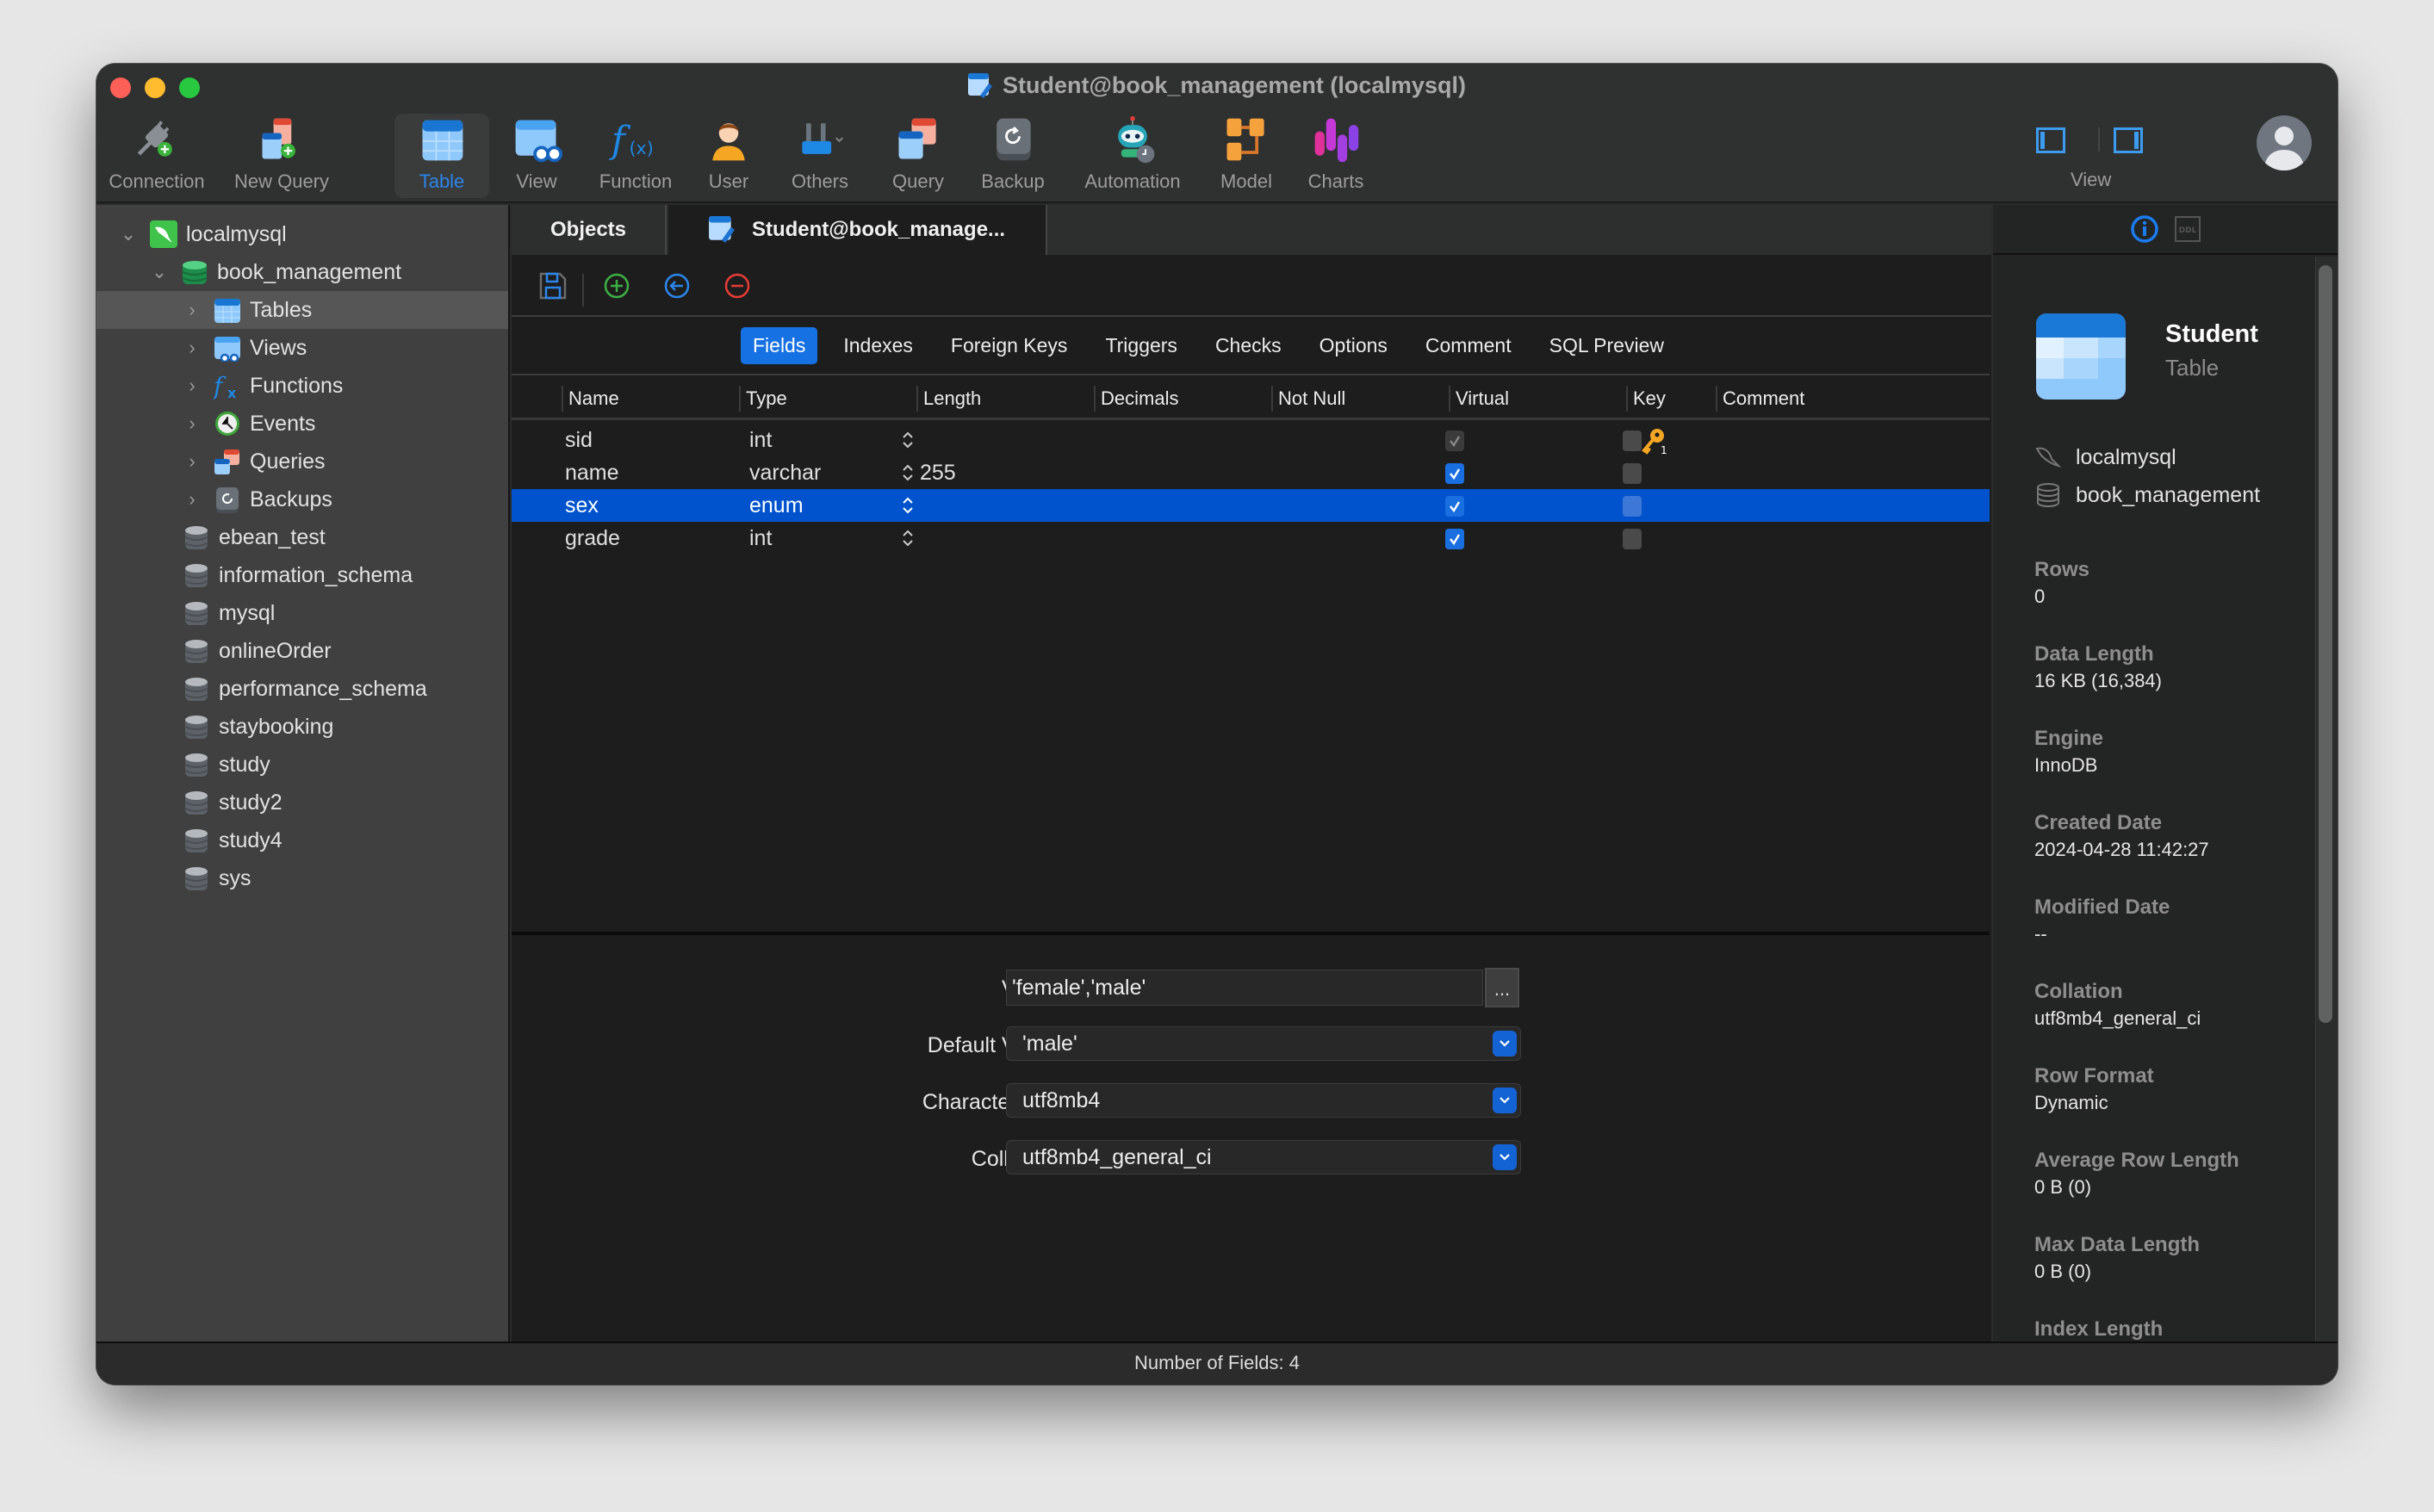  I want to click on toolbar-backup-button: Backup, so click(1013, 156).